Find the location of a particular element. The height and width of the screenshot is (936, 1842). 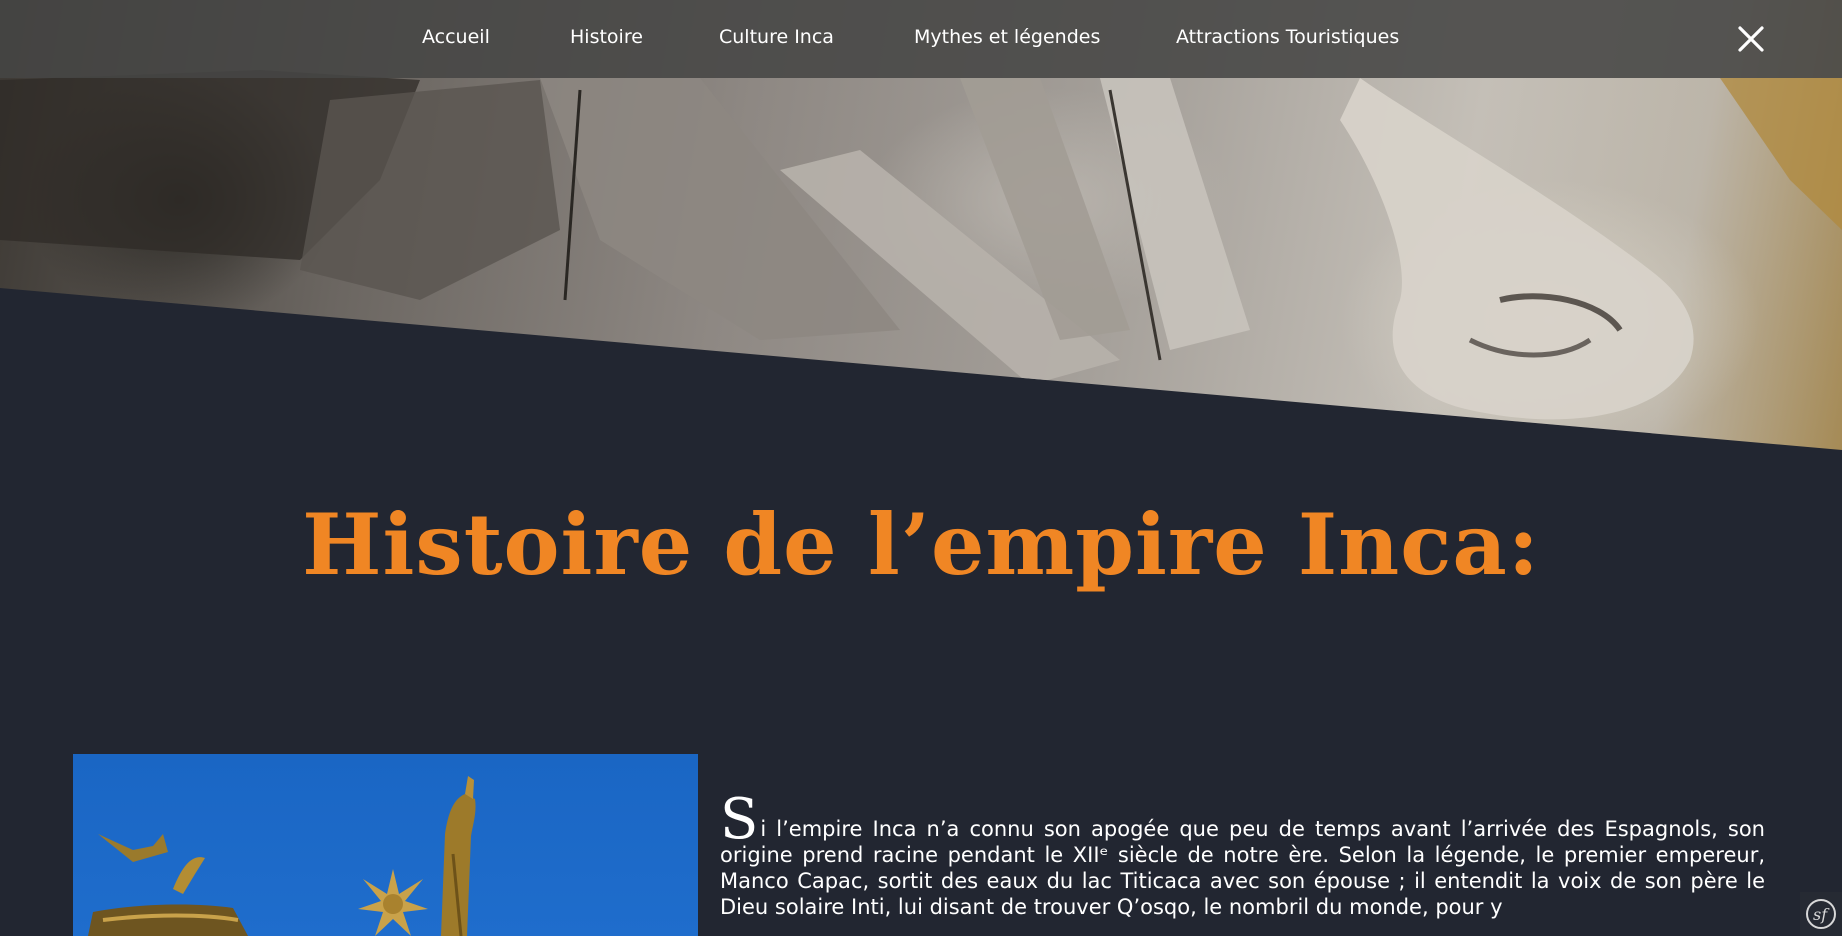

statue-image is located at coordinates (385, 845).